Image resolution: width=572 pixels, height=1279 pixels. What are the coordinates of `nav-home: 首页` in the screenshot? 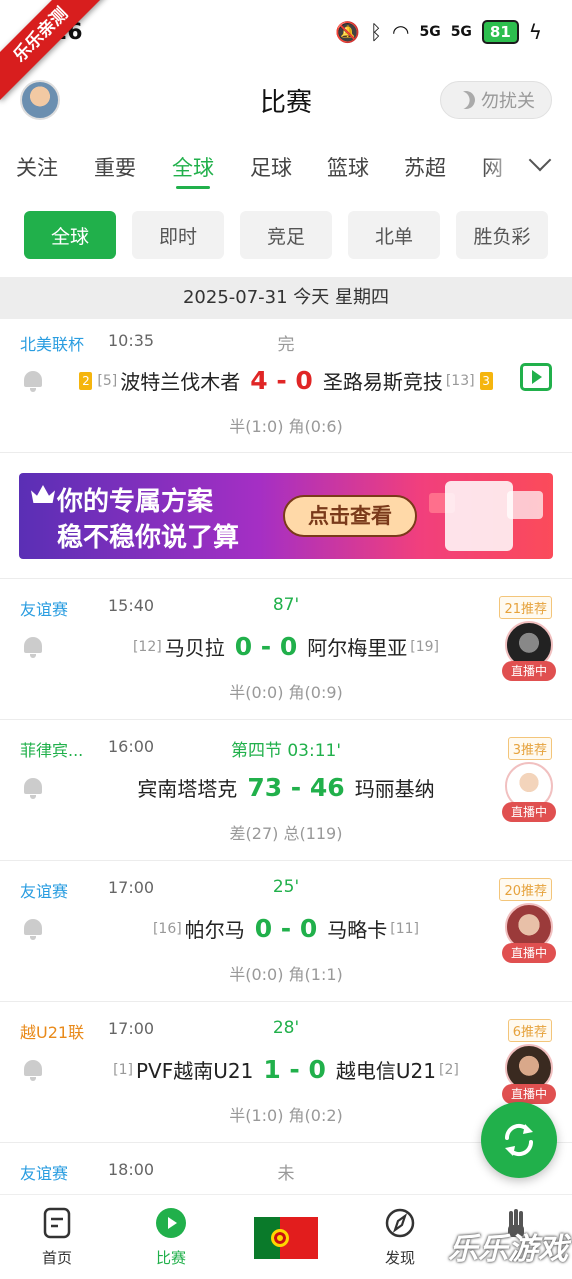 It's located at (57, 1237).